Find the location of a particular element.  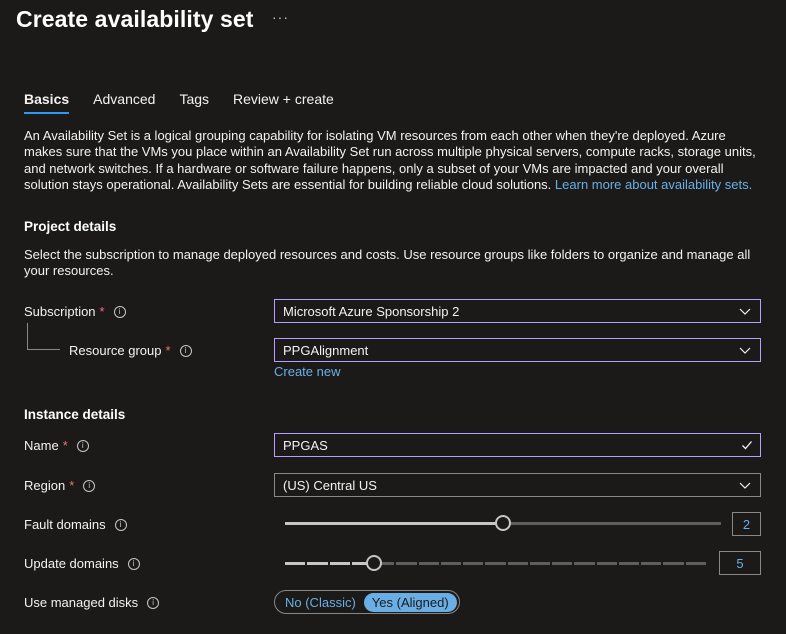

subscription-label: Subscription * i is located at coordinates (75, 311).